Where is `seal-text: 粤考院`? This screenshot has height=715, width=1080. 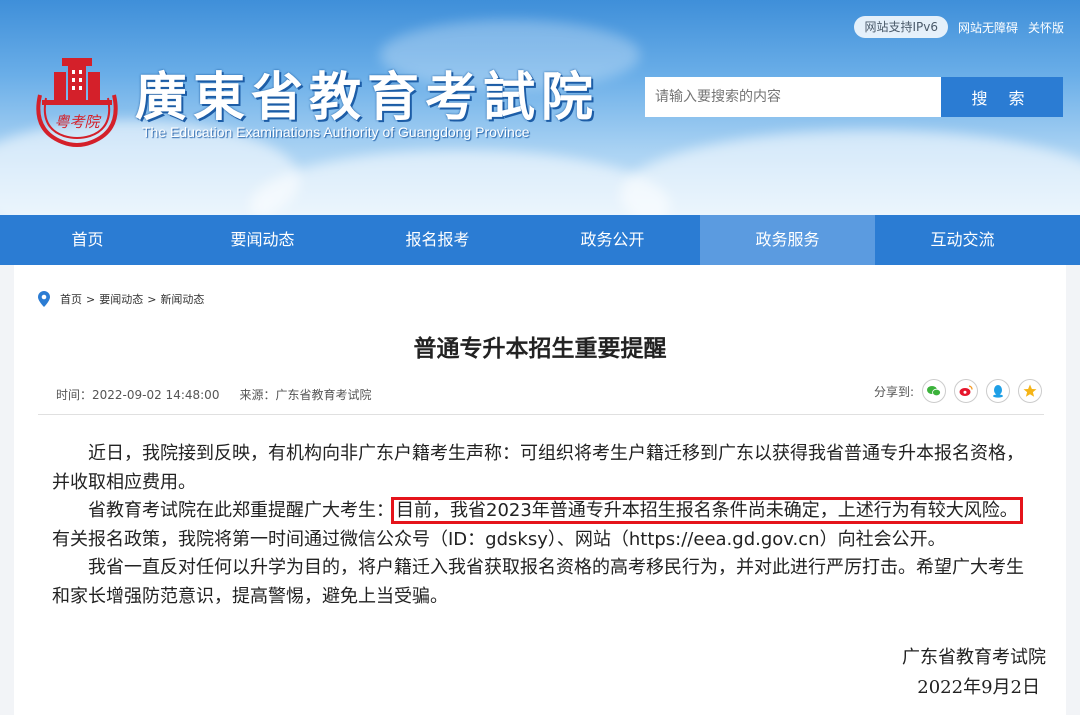
seal-text: 粤考院 is located at coordinates (77, 122).